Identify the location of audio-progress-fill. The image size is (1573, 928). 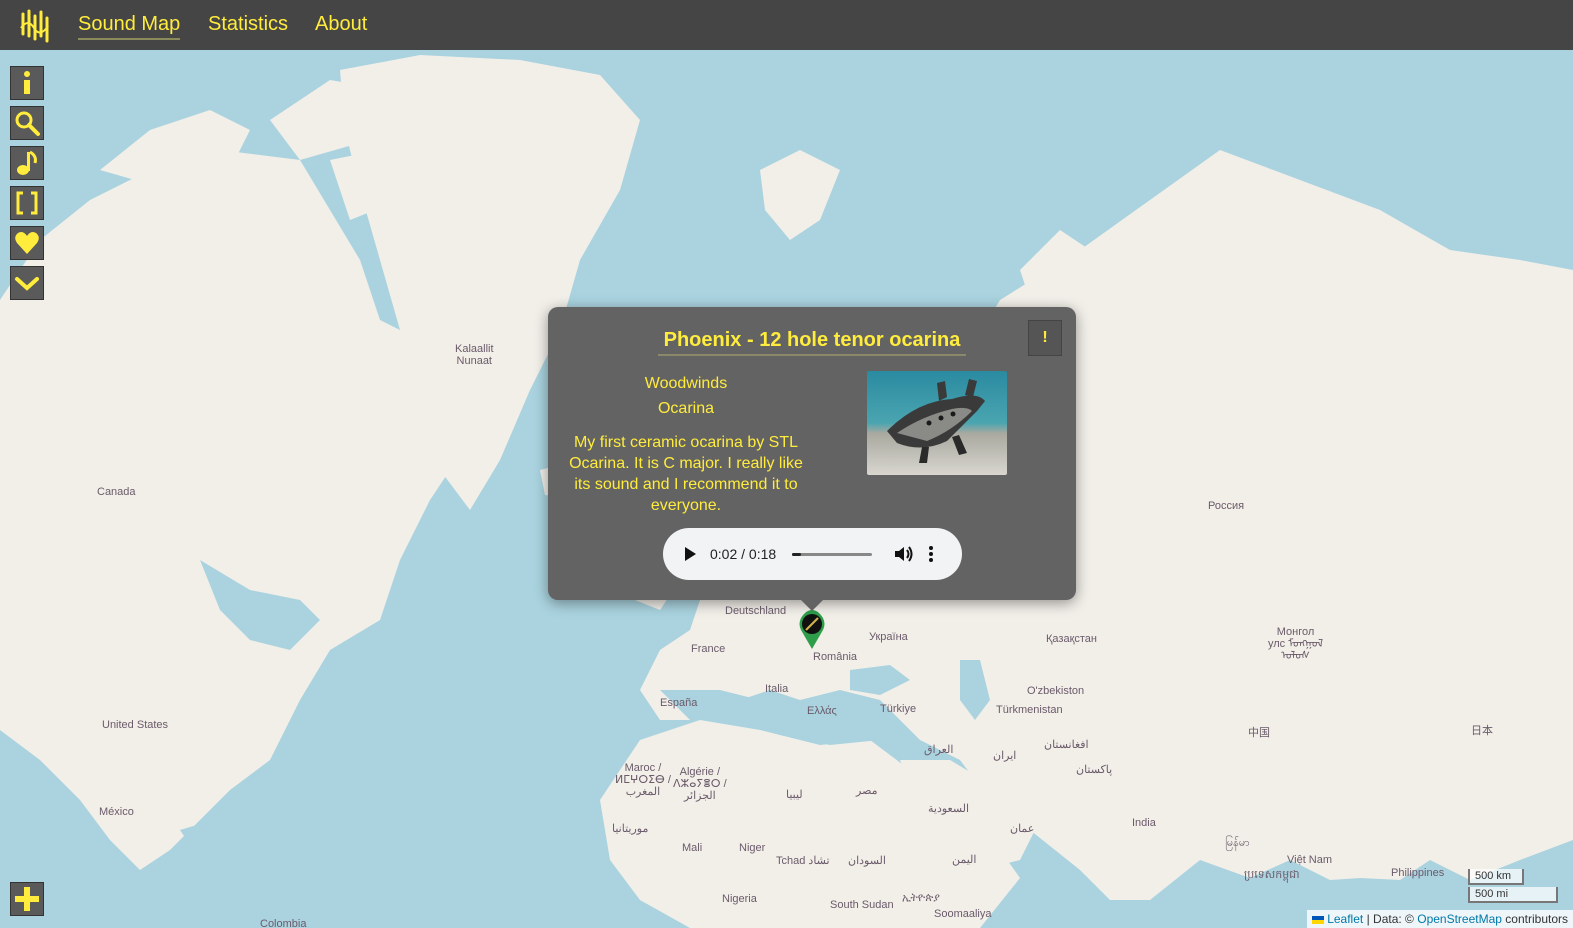
(796, 554).